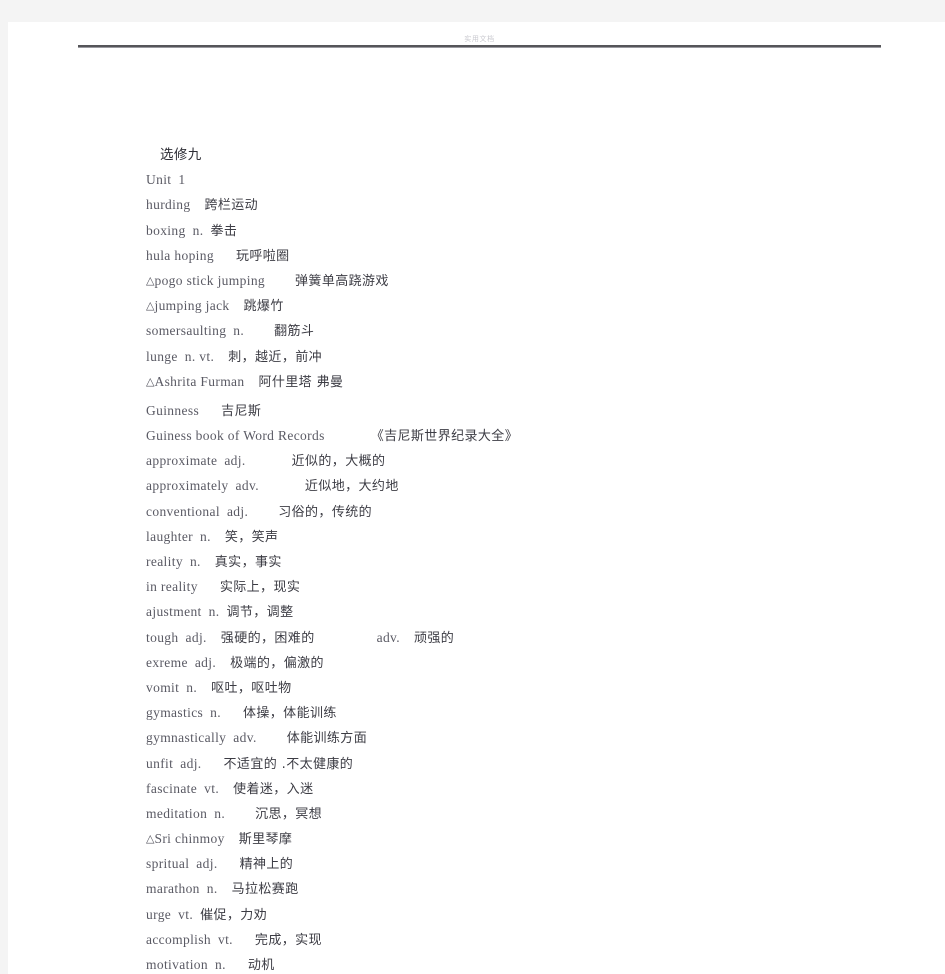  Describe the element at coordinates (526, 154) in the screenshot. I see `document-title-line: 选修九` at that location.